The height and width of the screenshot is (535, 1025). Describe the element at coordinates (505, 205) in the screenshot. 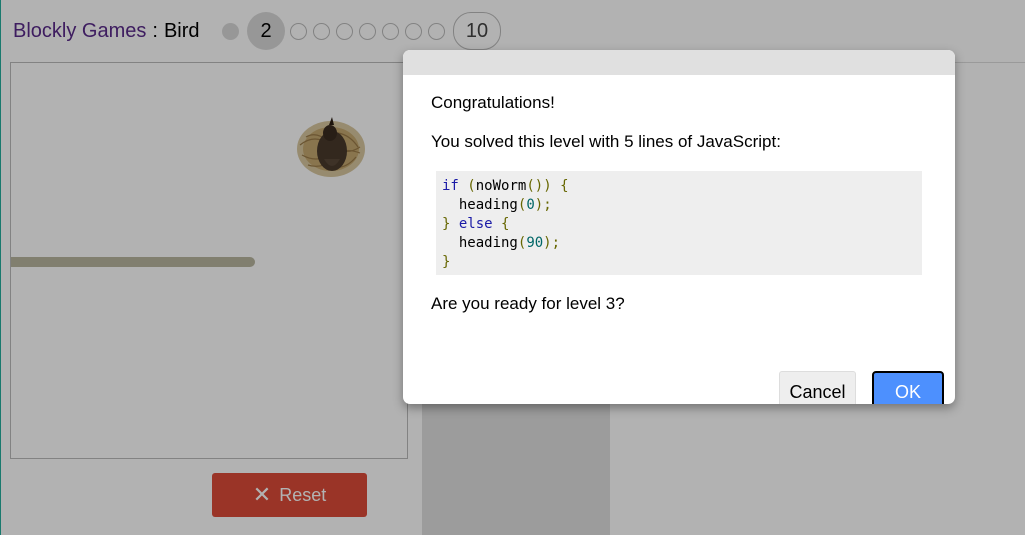

I see `code-line-2: heading(0);` at that location.